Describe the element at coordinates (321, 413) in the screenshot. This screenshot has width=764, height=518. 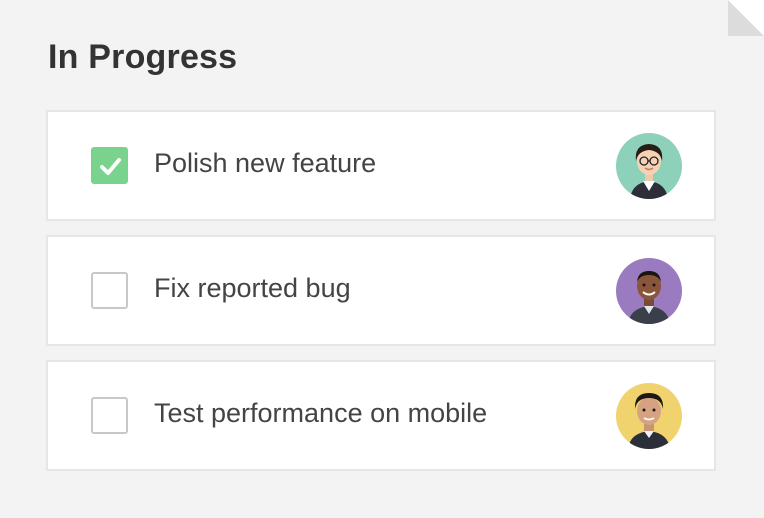
I see `task-label: Test performance on mobile` at that location.